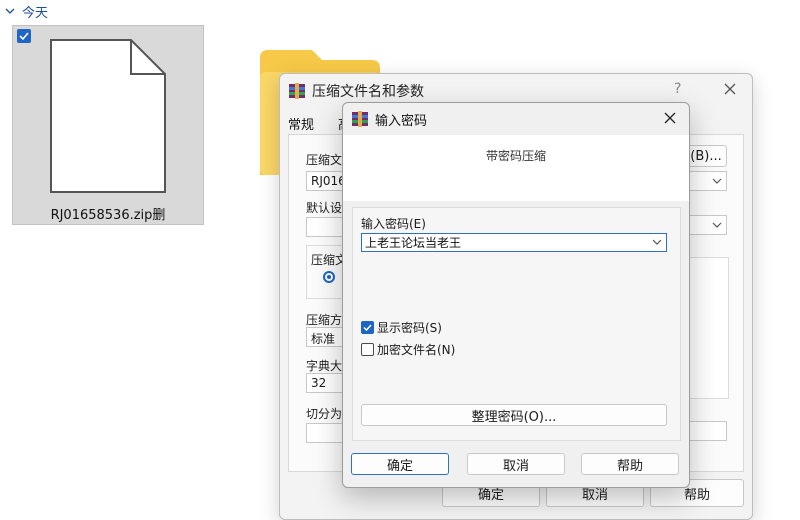  I want to click on password-cancel-button: 取消, so click(516, 464).